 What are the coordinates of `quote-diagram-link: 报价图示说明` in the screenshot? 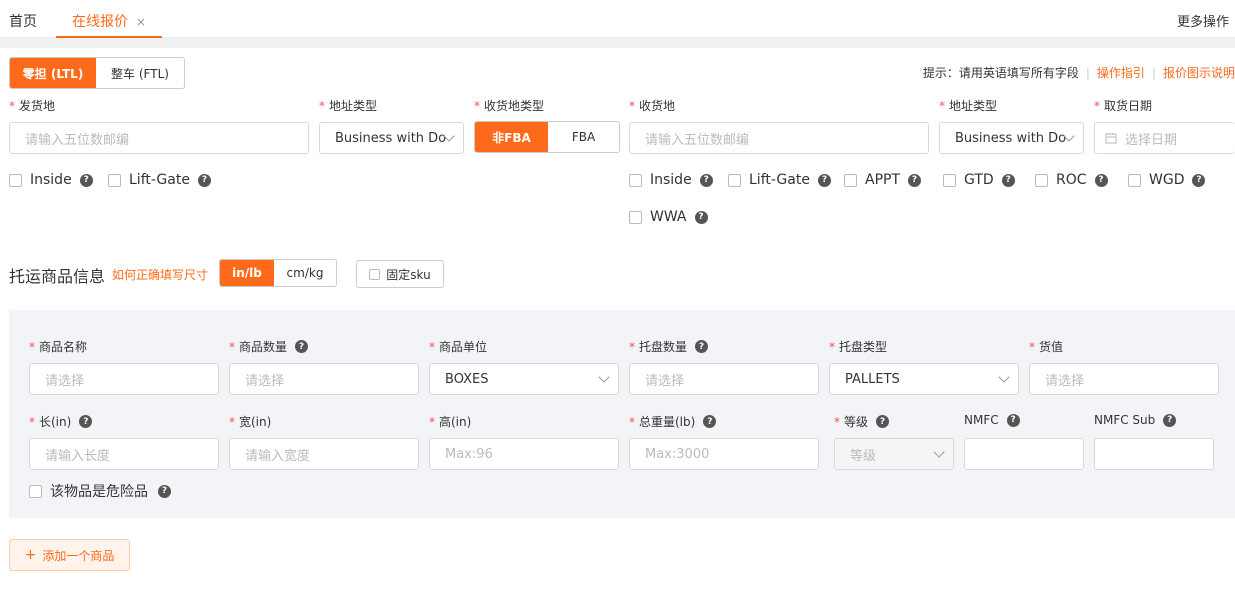 It's located at (1199, 73).